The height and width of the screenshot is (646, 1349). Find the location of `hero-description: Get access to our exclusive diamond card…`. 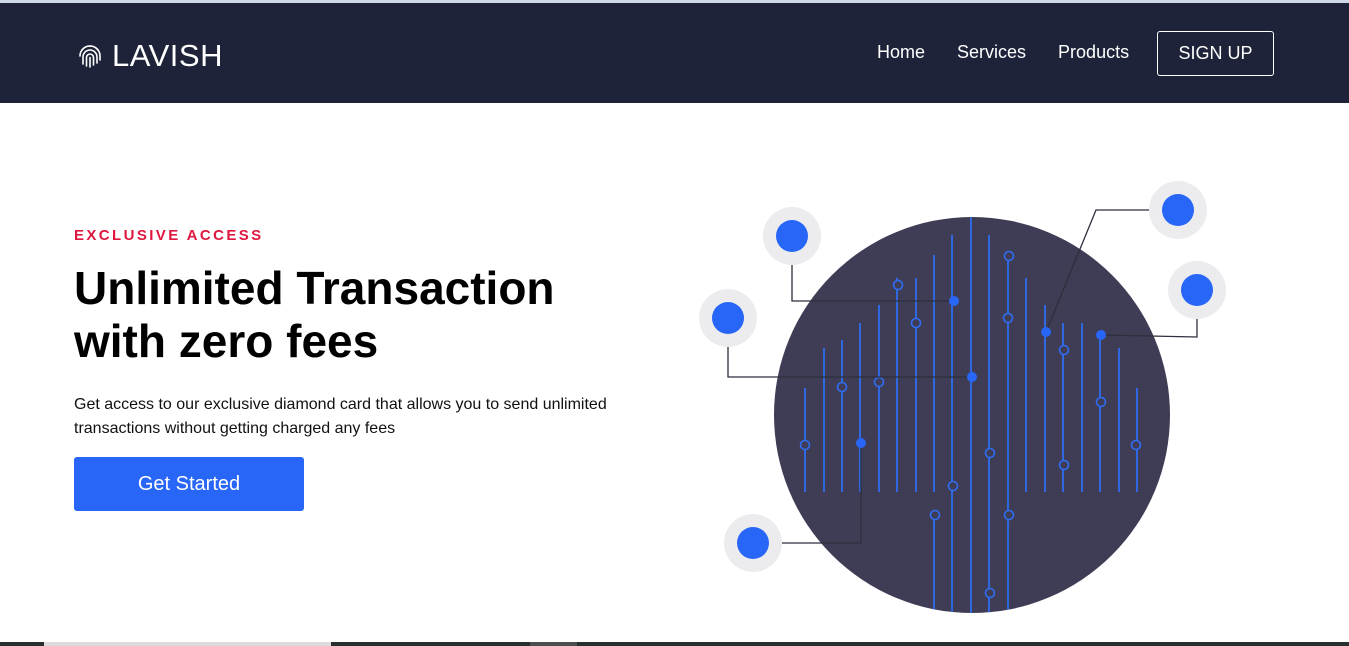

hero-description: Get access to our exclusive diamond card… is located at coordinates (354, 417).